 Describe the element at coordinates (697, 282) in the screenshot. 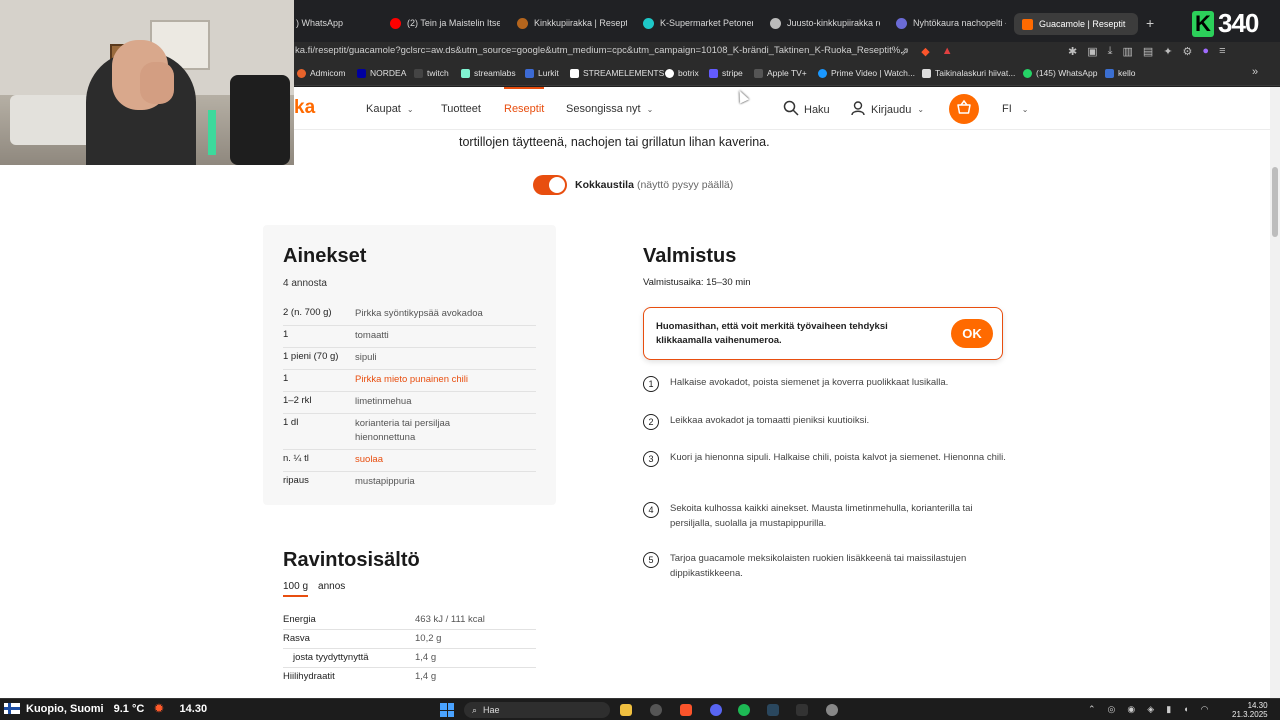

I see `prep-time: Valmistusaika: 15–30 min` at that location.